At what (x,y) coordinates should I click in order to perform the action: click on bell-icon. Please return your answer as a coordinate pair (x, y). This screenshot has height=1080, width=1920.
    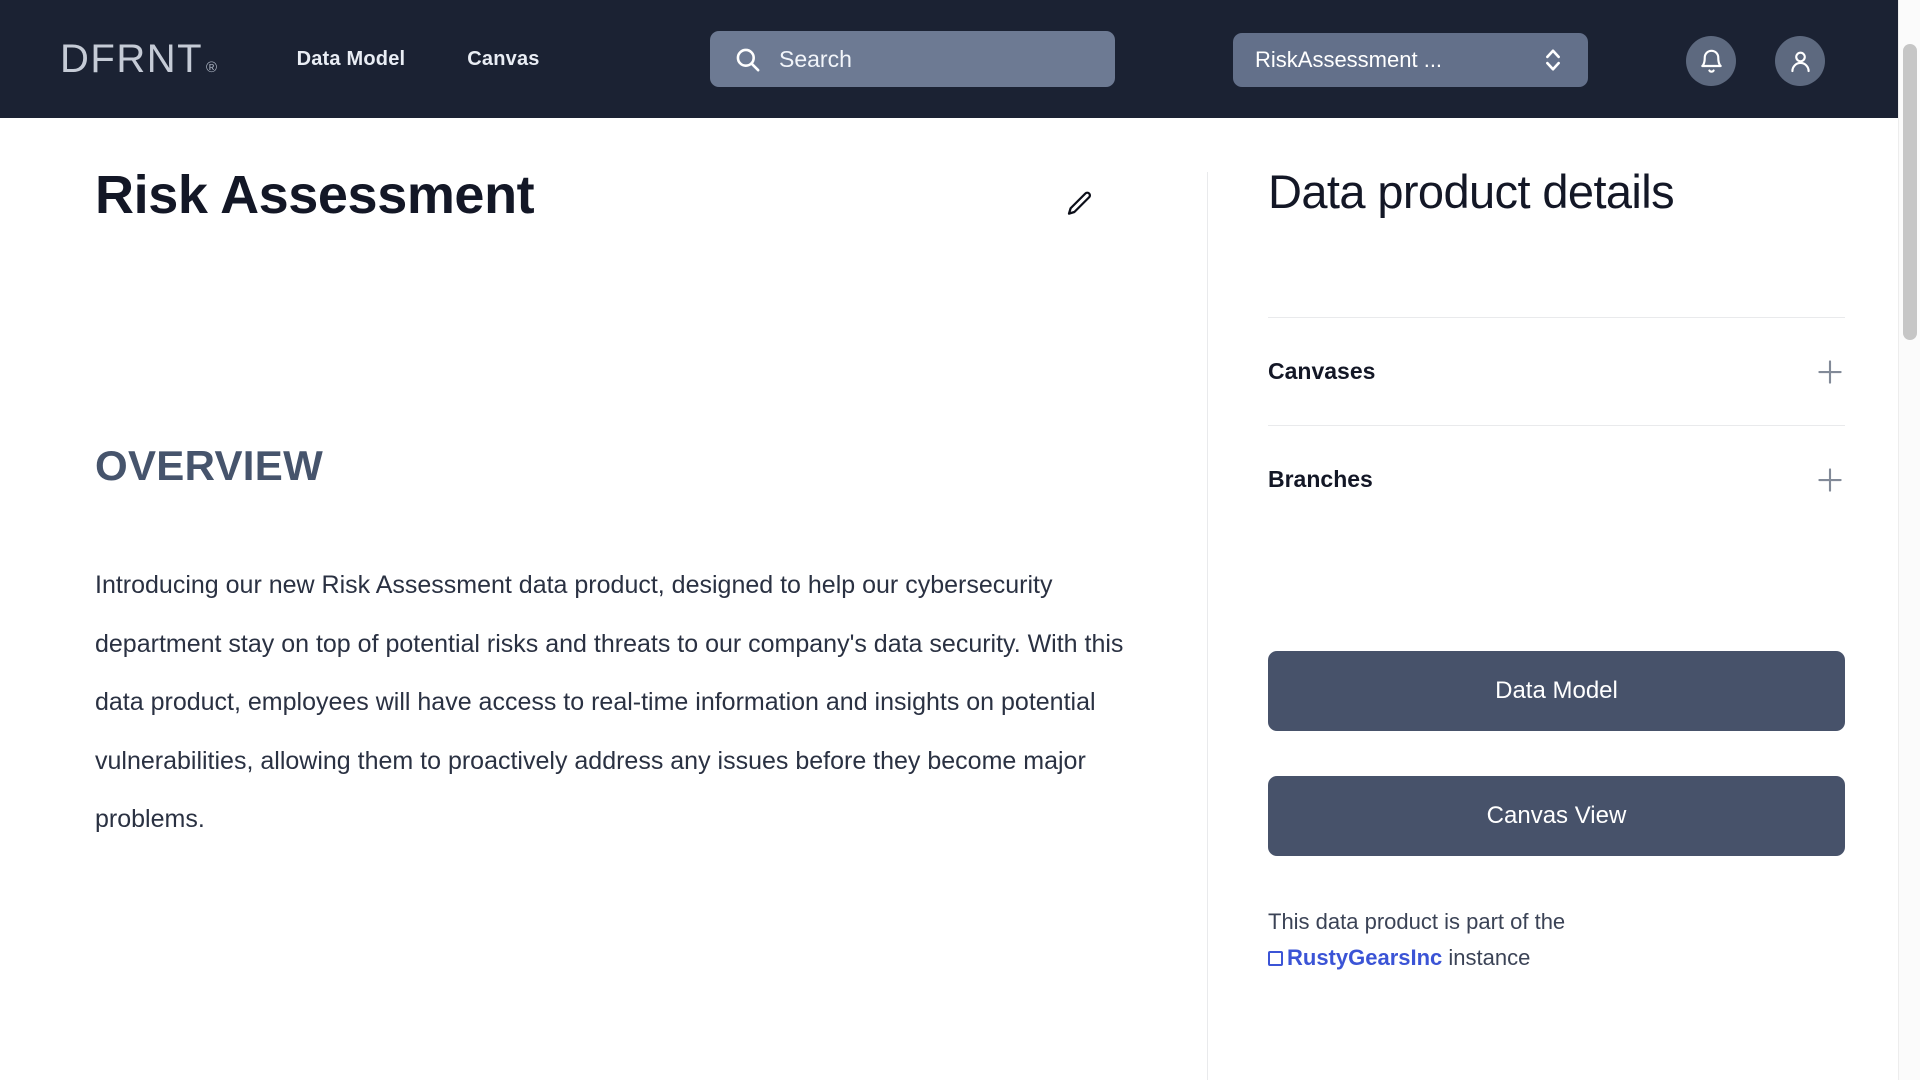
    Looking at the image, I should click on (1711, 61).